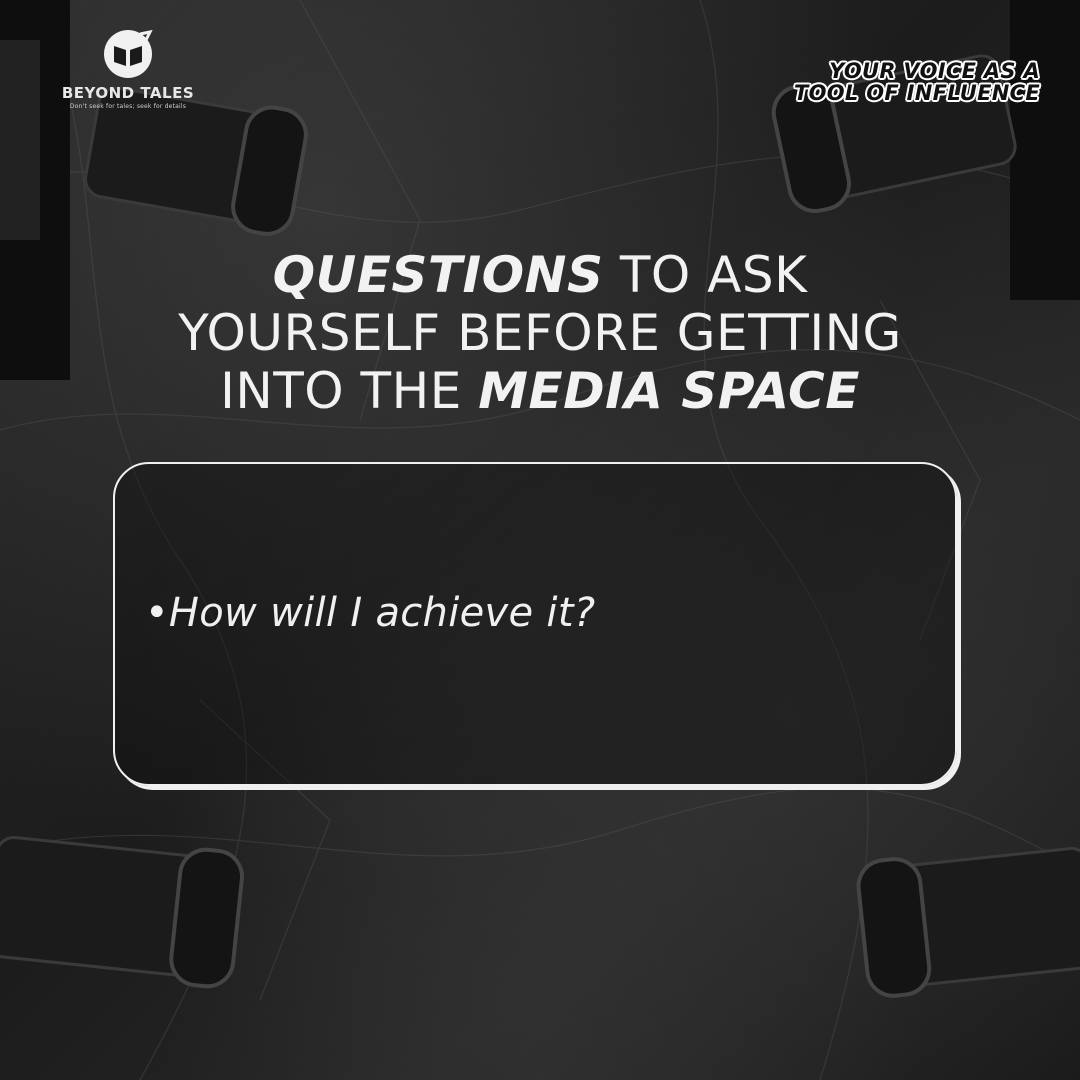 Image resolution: width=1080 pixels, height=1080 pixels. I want to click on brand-tagline: Don't seek for tales; seek for details, so click(128, 106).